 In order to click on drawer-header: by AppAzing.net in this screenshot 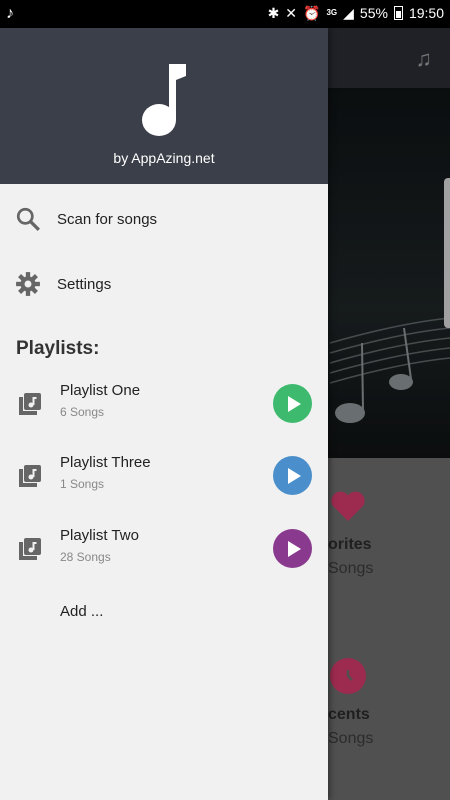, I will do `click(164, 106)`.